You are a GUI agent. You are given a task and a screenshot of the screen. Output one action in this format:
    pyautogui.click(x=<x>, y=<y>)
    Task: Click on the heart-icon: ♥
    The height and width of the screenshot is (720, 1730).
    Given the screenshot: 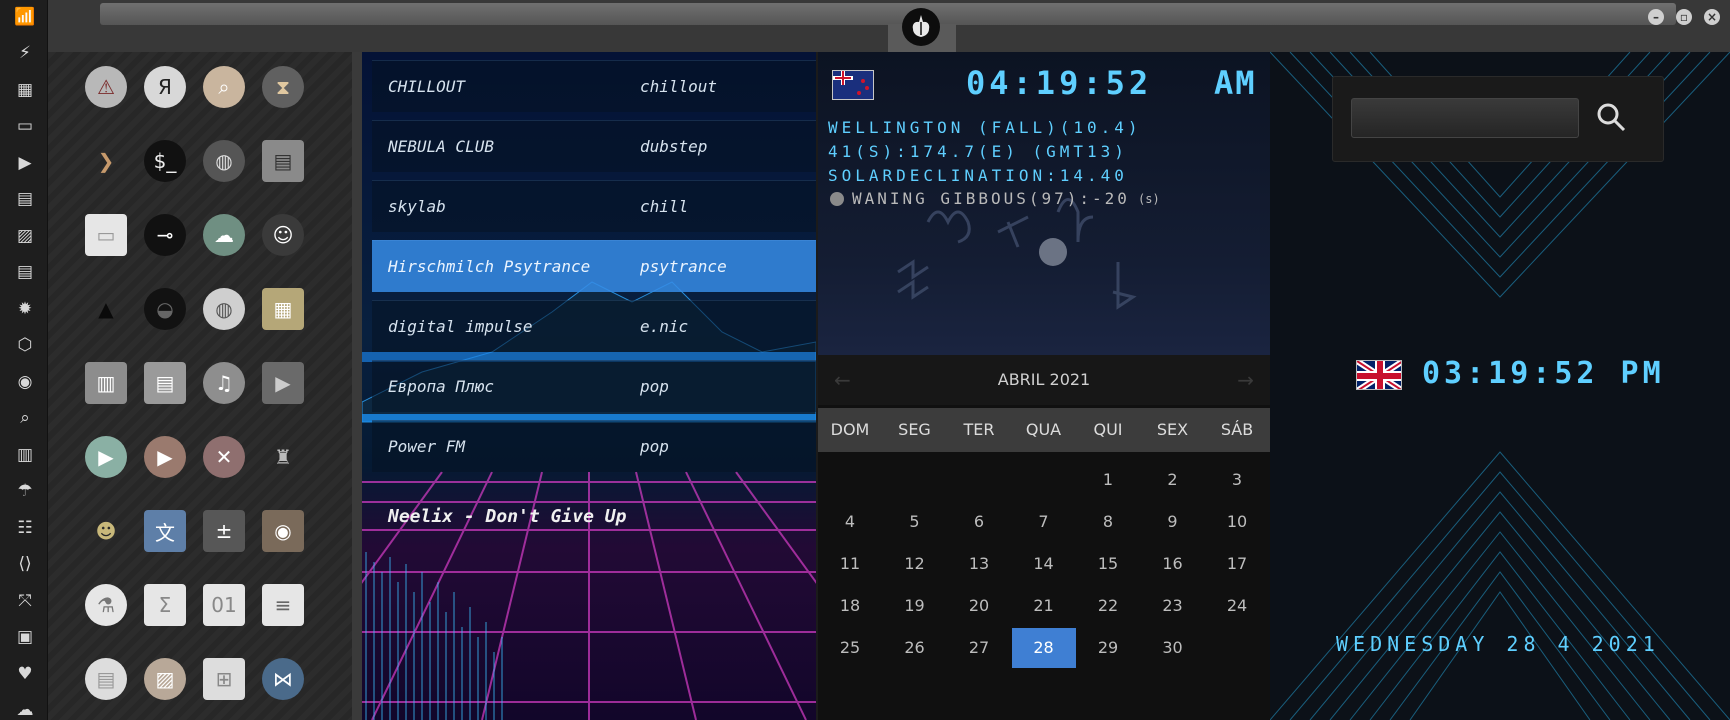 What is the action you would take?
    pyautogui.click(x=25, y=674)
    